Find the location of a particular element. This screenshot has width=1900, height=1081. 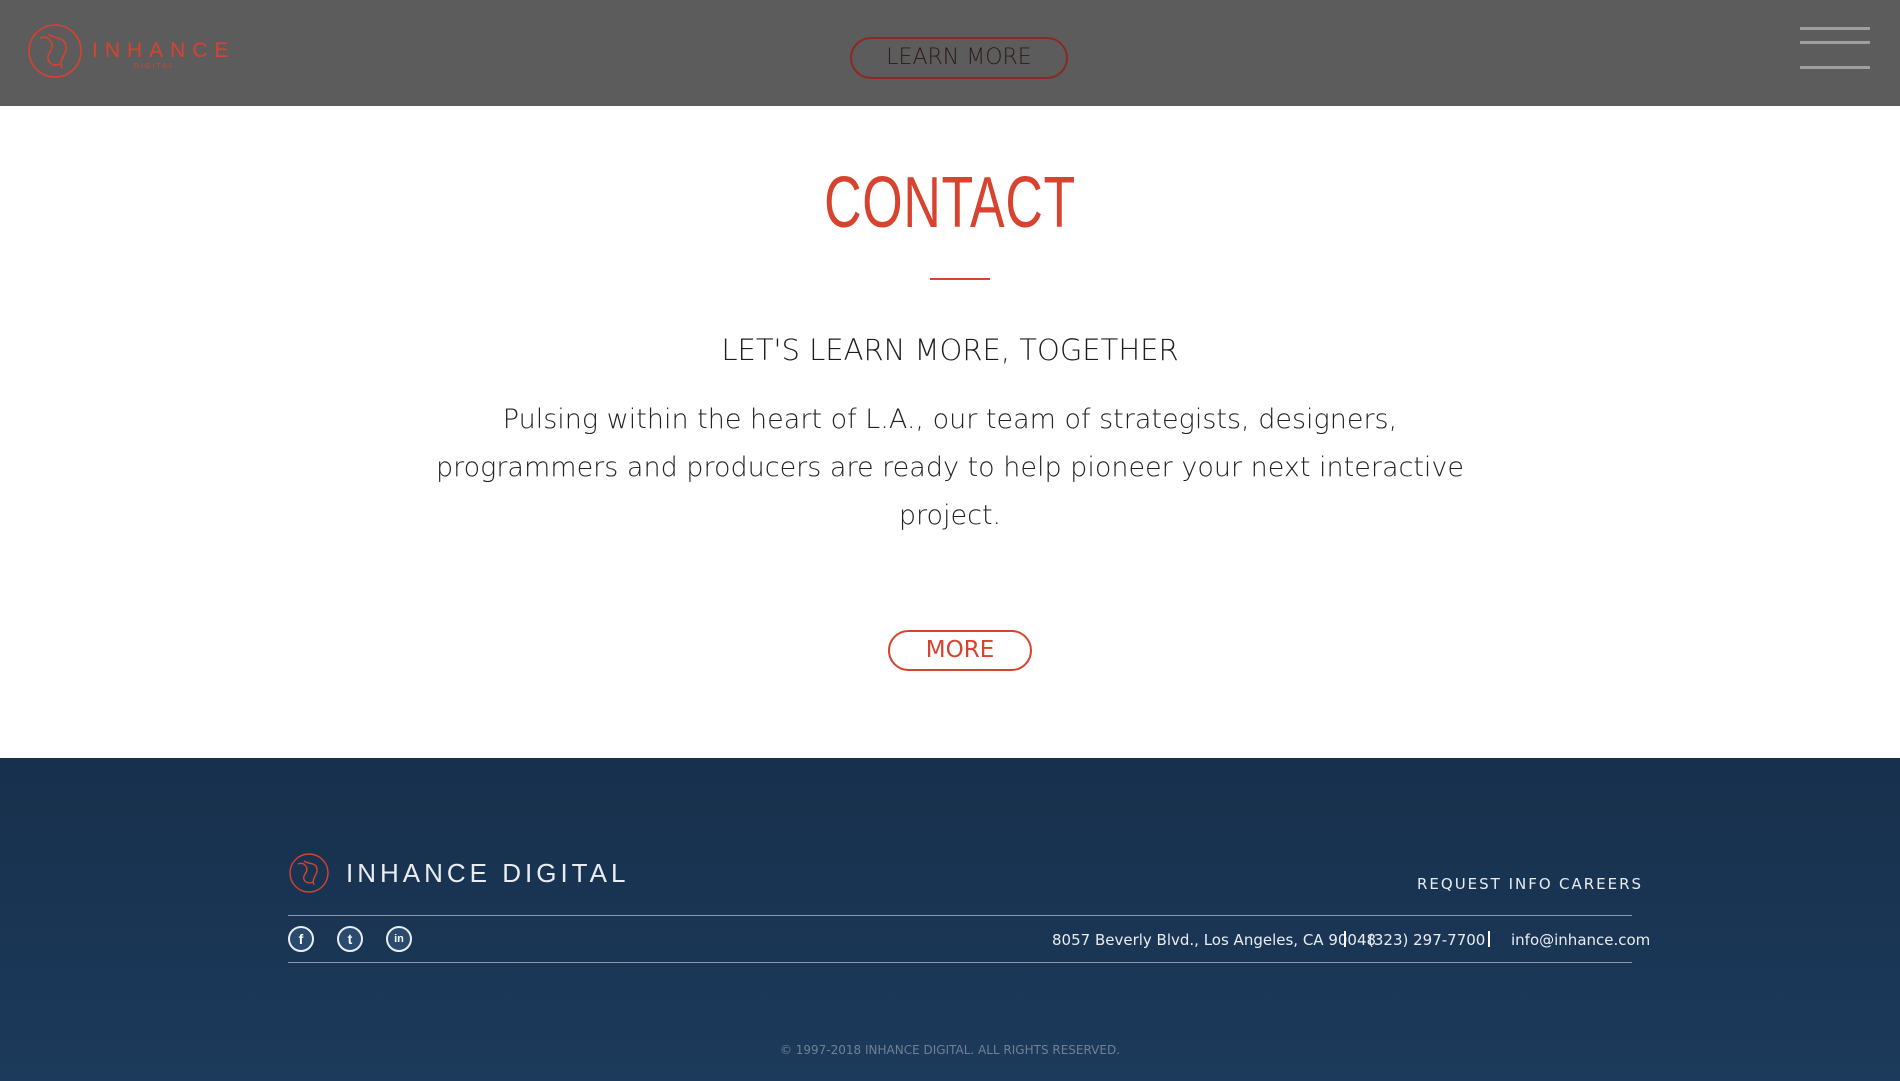

footer-logo-icon is located at coordinates (309, 873).